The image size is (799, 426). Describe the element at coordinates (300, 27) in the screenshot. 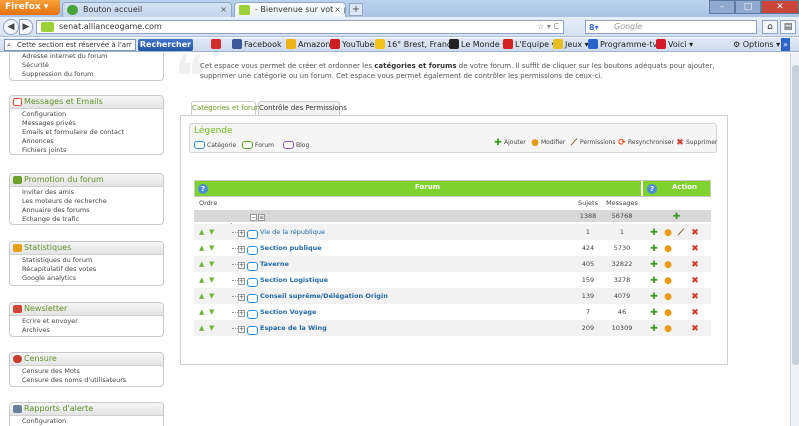

I see `url-bar: senat.allianceogame.com ☆ ▾ C` at that location.